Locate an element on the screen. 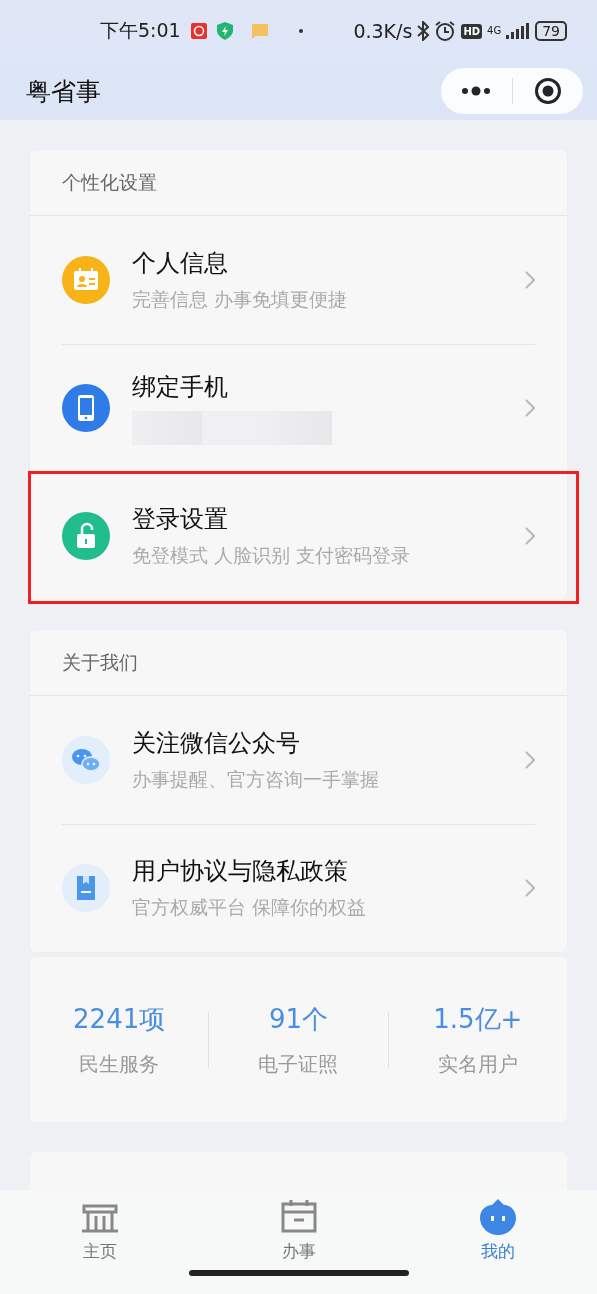 The height and width of the screenshot is (1294, 597). item-title: 关注微信公众号 is located at coordinates (216, 743).